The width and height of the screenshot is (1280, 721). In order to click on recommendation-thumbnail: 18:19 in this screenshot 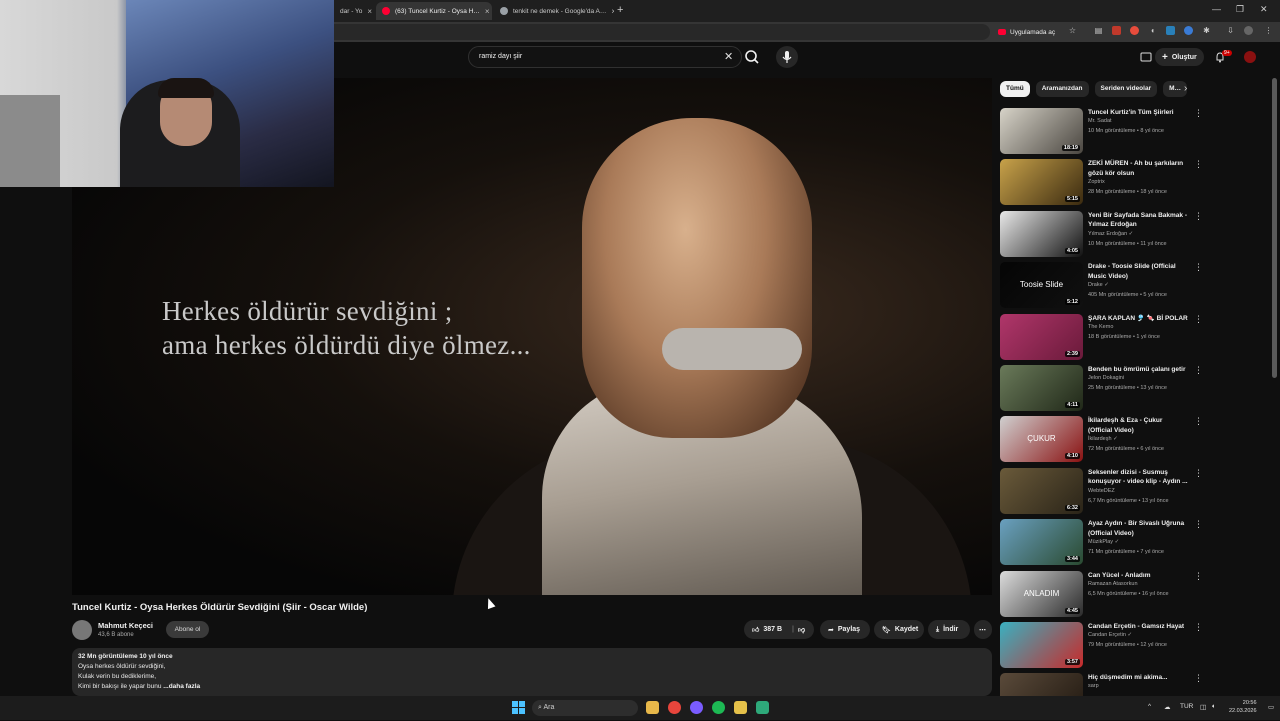, I will do `click(1041, 131)`.